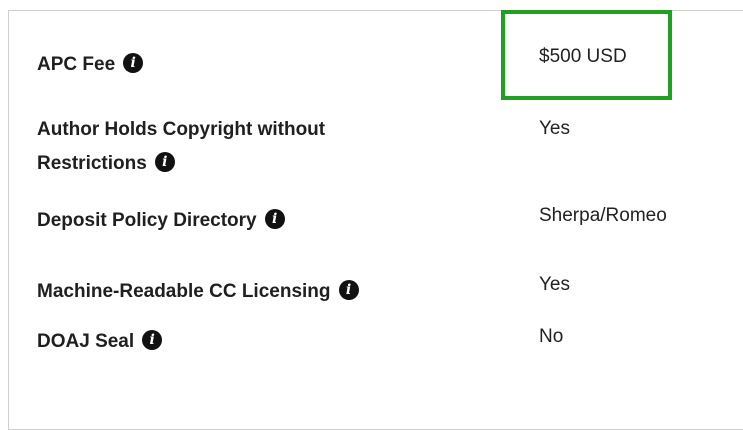 This screenshot has height=430, width=743. I want to click on cc-licensing-label: Machine-Readable CC Licensing i, so click(198, 292).